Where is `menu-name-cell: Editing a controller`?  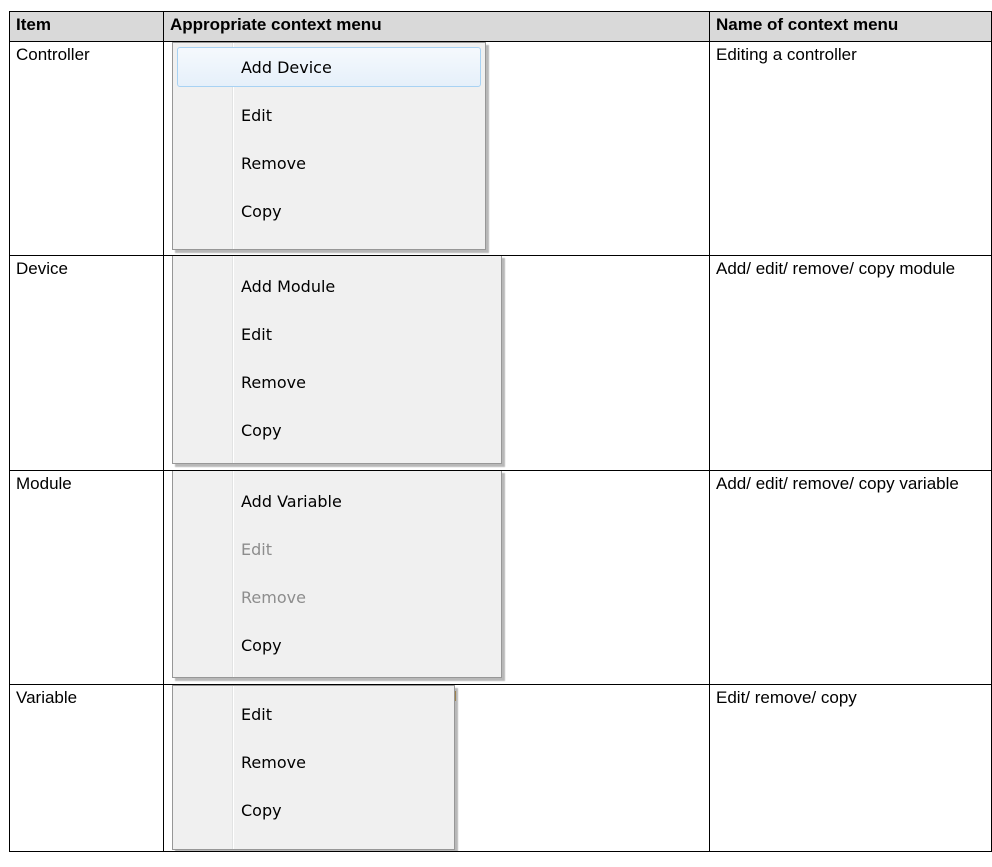
menu-name-cell: Editing a controller is located at coordinates (850, 148).